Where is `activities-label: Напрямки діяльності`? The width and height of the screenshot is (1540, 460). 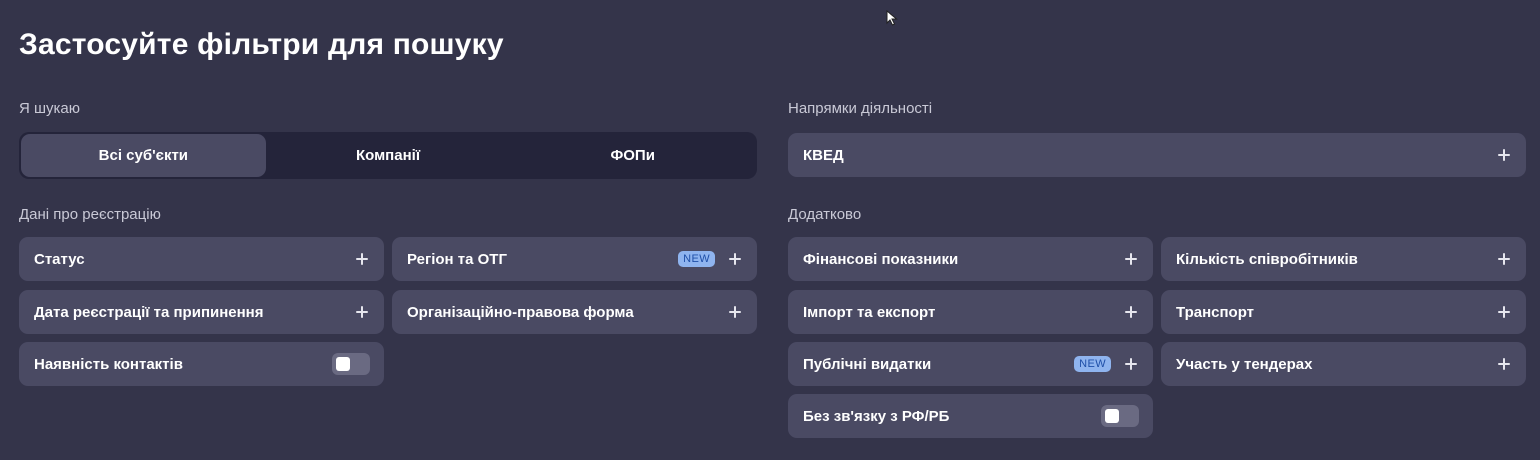 activities-label: Напрямки діяльності is located at coordinates (860, 108).